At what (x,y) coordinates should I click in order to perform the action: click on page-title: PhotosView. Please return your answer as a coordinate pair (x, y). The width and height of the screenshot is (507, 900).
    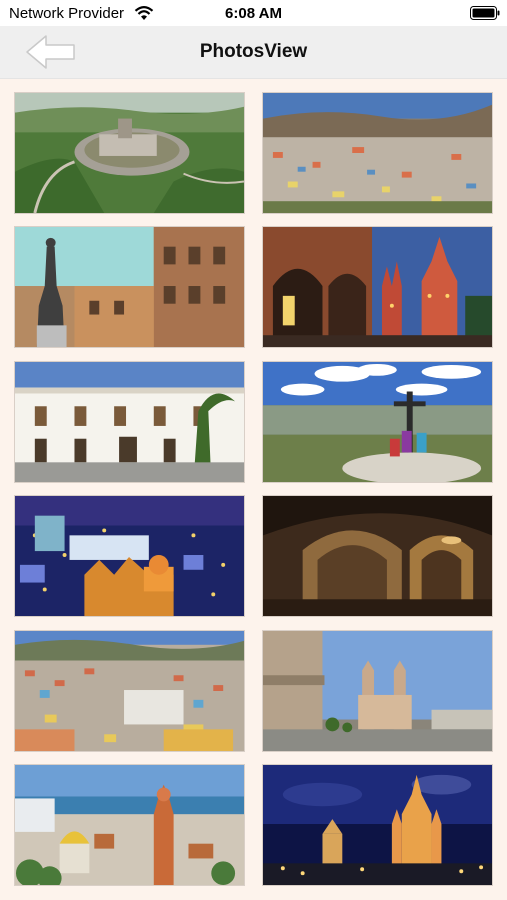
    Looking at the image, I should click on (253, 51).